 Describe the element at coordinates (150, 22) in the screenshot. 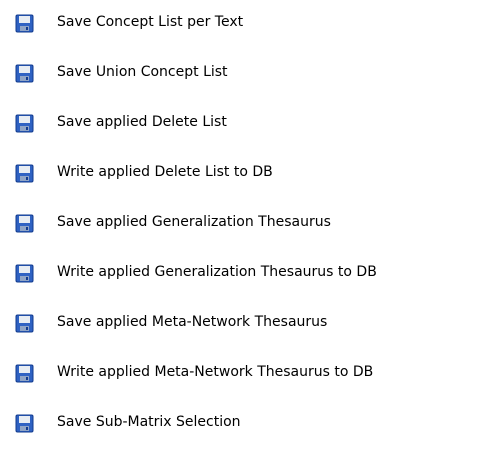

I see `menu-item-label: Save Concept List per Text` at that location.